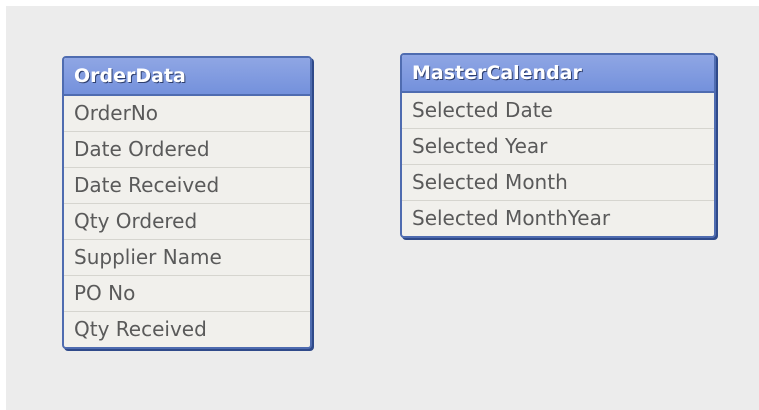  Describe the element at coordinates (187, 114) in the screenshot. I see `field-orderno: OrderNo` at that location.